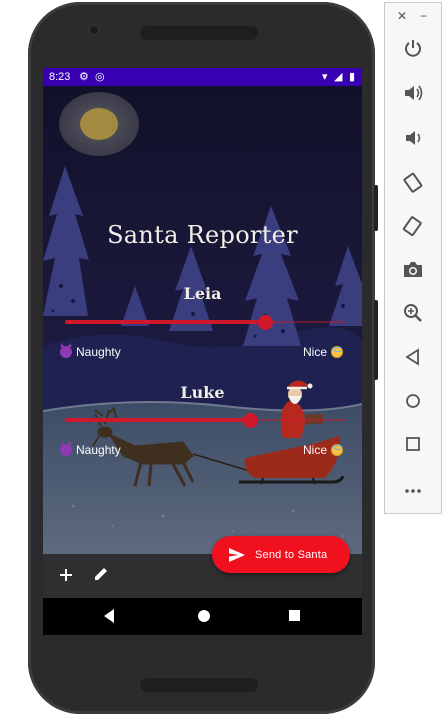  I want to click on naughty-label-leia: Naughty, so click(90, 351).